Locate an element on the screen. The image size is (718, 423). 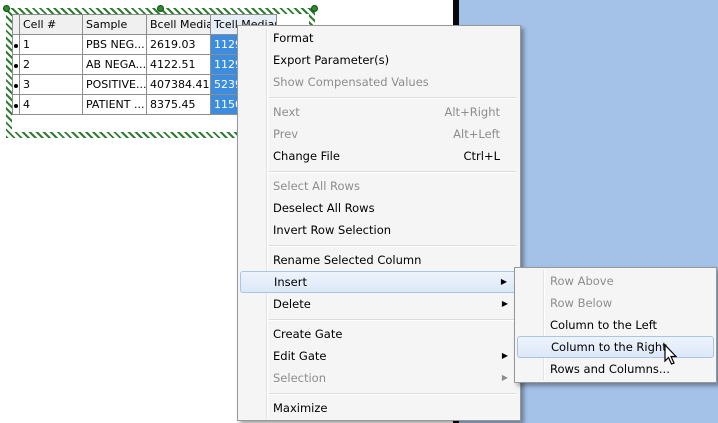
menu-item-invert-row-selection: Invert Row Selection is located at coordinates (379, 230).